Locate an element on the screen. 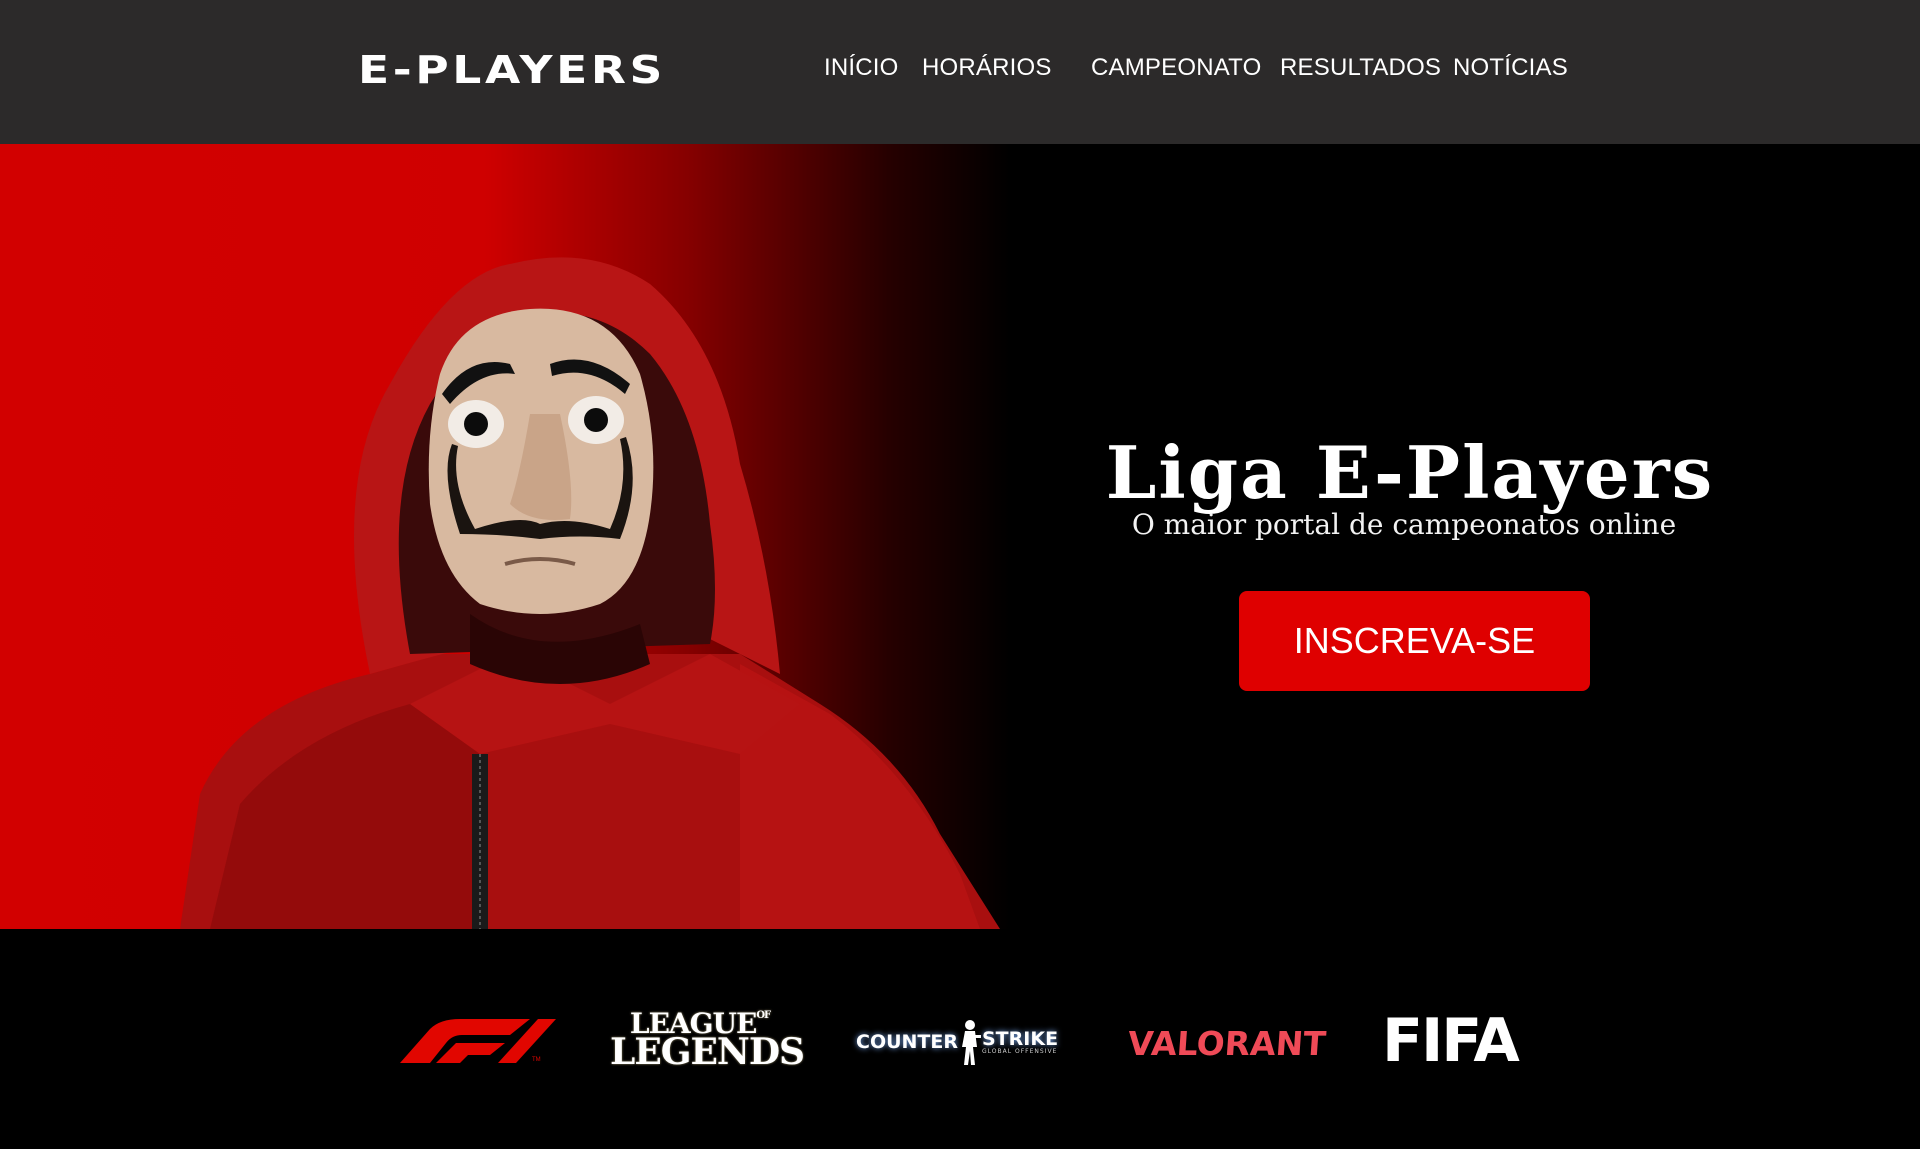 This screenshot has height=1149, width=1920. nav-link-resultados: RESULTADOS is located at coordinates (1360, 68).